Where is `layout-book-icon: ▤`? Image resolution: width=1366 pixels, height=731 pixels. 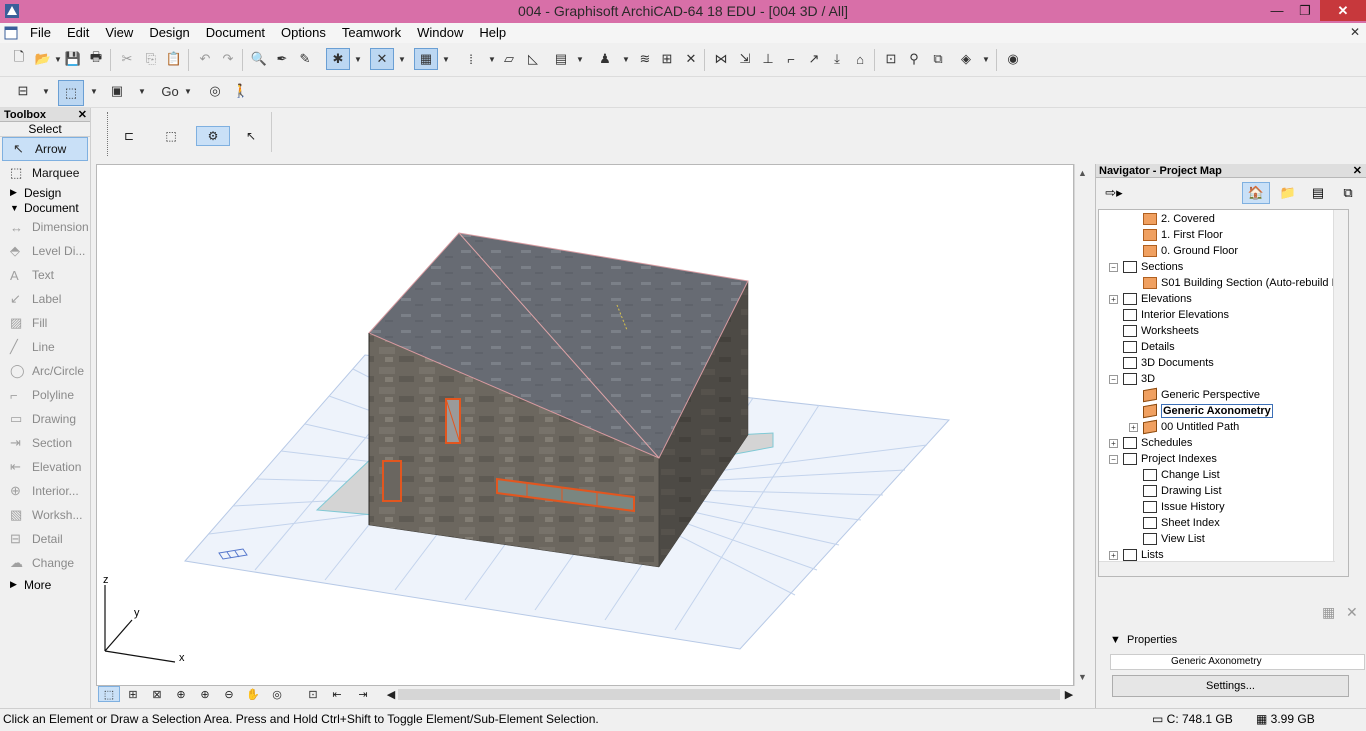 layout-book-icon: ▤ is located at coordinates (1318, 193).